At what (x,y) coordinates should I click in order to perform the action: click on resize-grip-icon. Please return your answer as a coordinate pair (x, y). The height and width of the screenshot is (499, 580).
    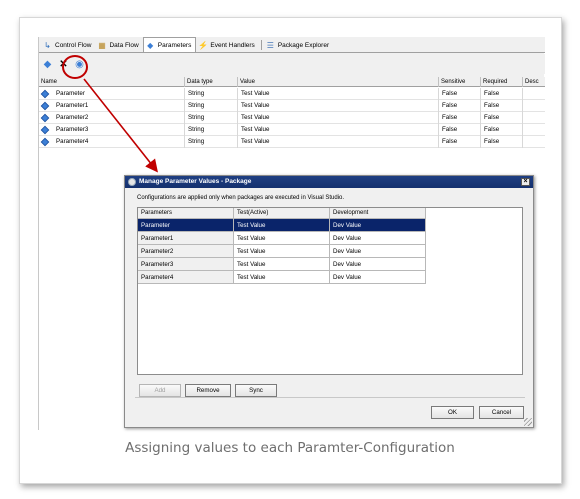
    Looking at the image, I should click on (528, 422).